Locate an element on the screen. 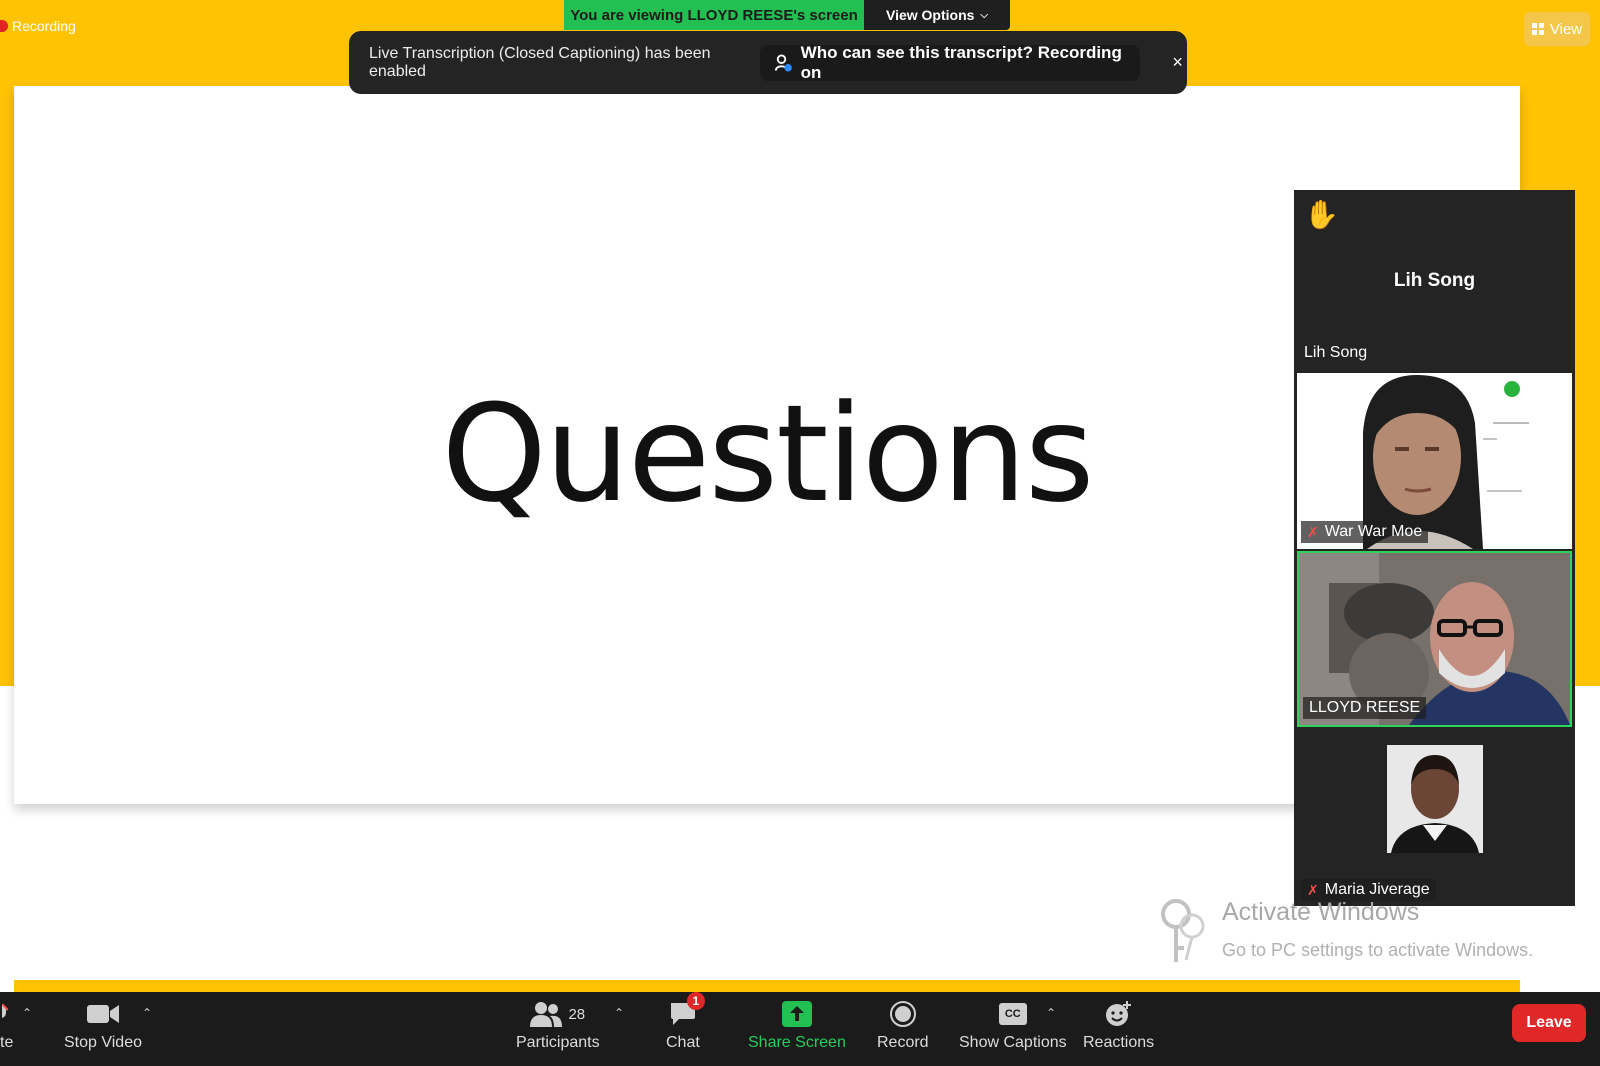  participant-photo-tile: ✗ Maria Jiverage is located at coordinates (1434, 817).